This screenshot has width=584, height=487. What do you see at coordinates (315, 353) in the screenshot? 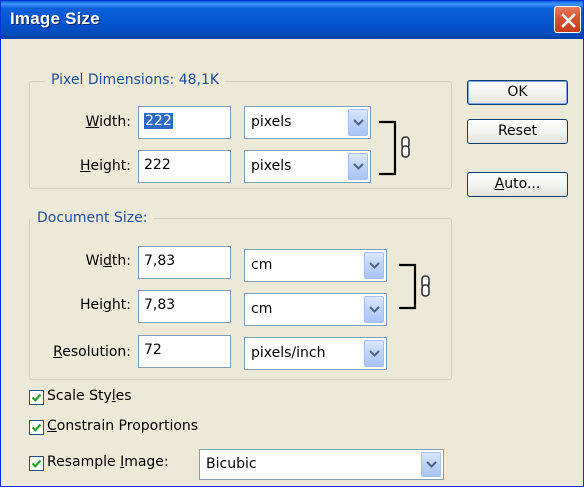
I see `resolution-unit-select: pixels/inch` at bounding box center [315, 353].